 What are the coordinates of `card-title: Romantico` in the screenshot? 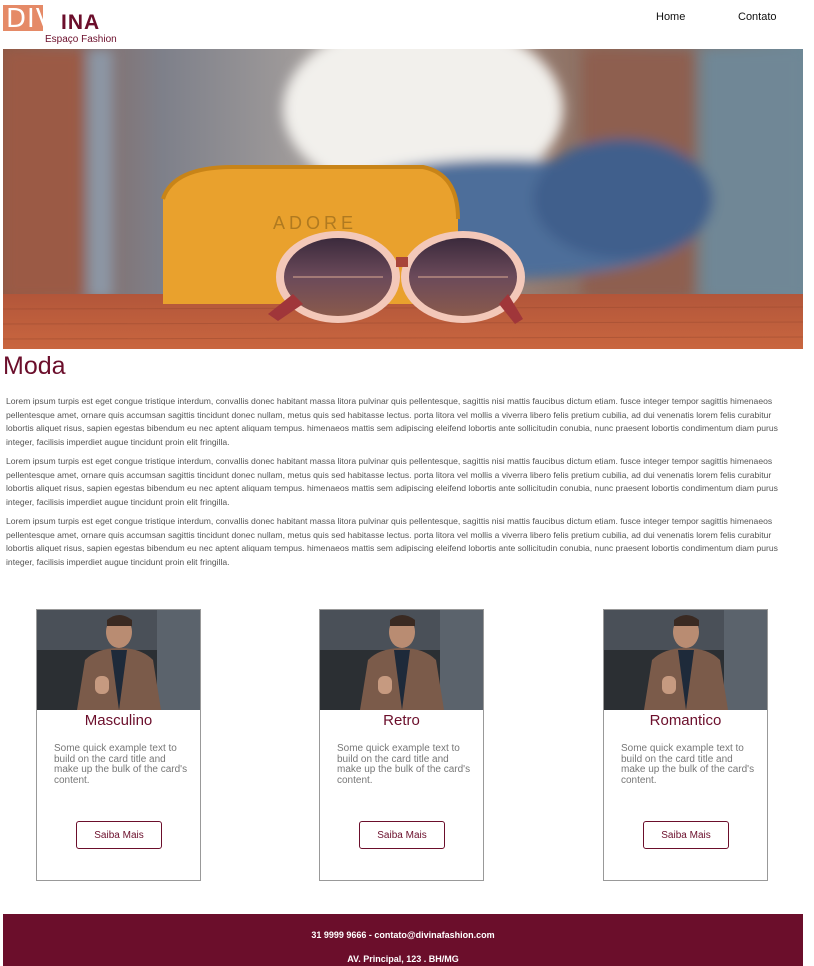 It's located at (685, 720).